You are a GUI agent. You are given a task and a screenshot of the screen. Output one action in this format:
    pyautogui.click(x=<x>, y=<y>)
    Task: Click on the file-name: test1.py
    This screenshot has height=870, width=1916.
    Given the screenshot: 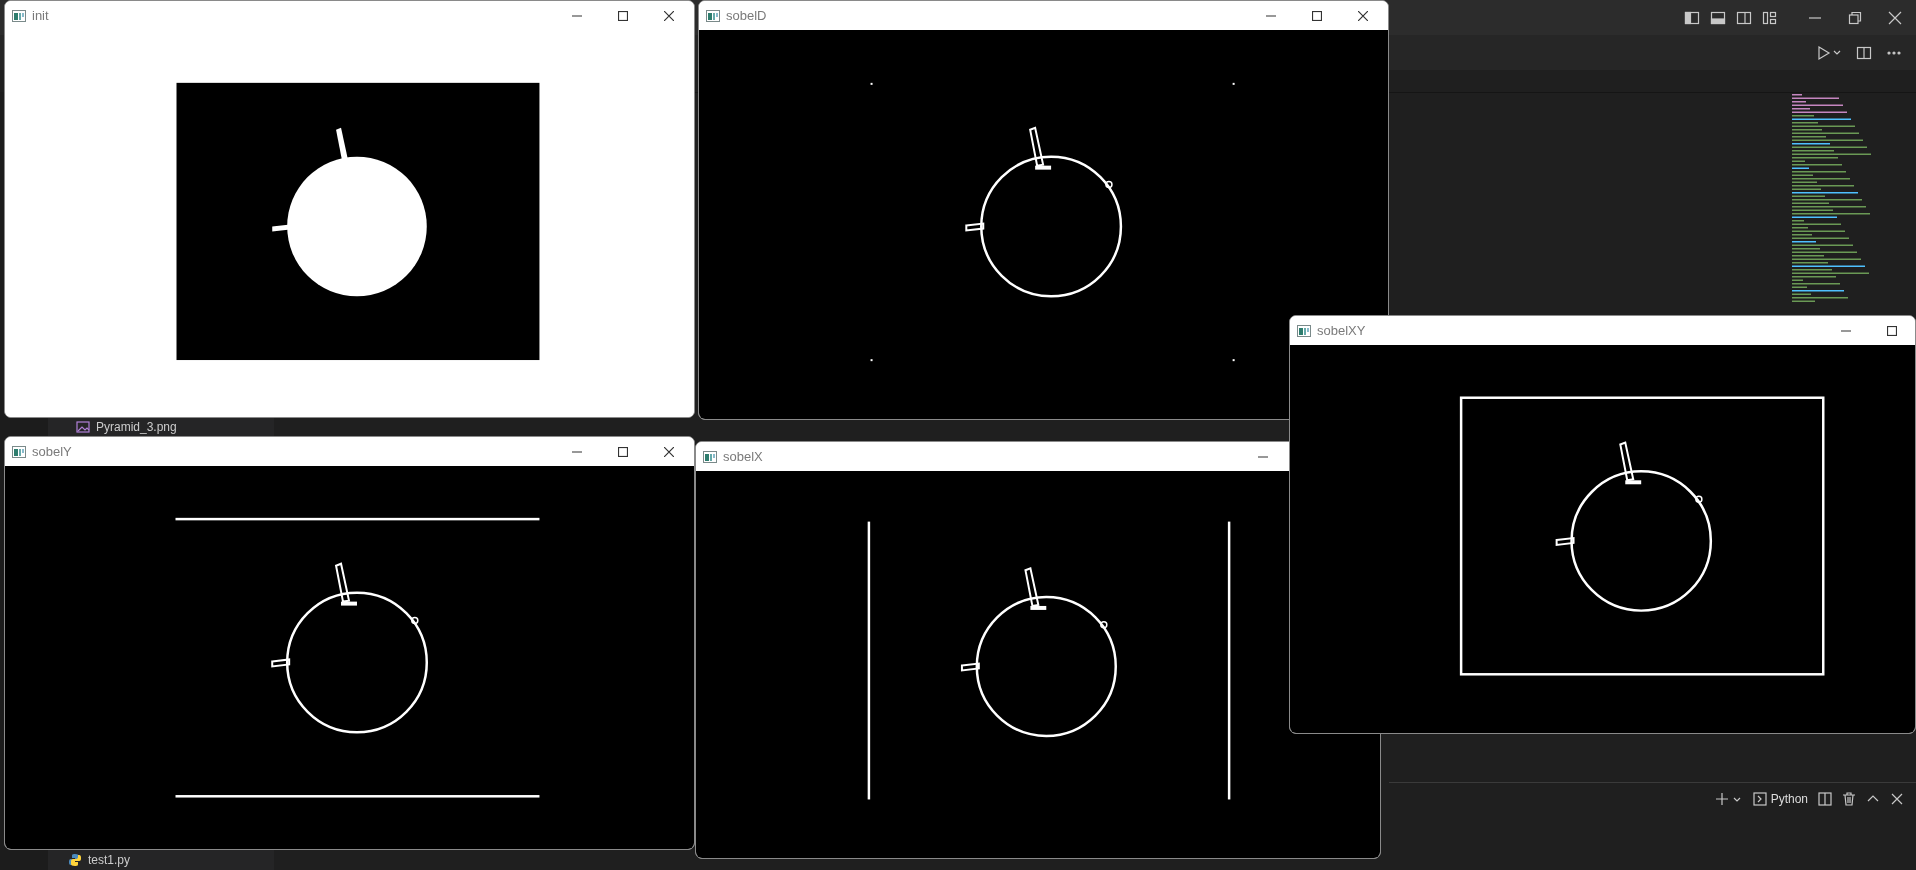 What is the action you would take?
    pyautogui.click(x=109, y=860)
    